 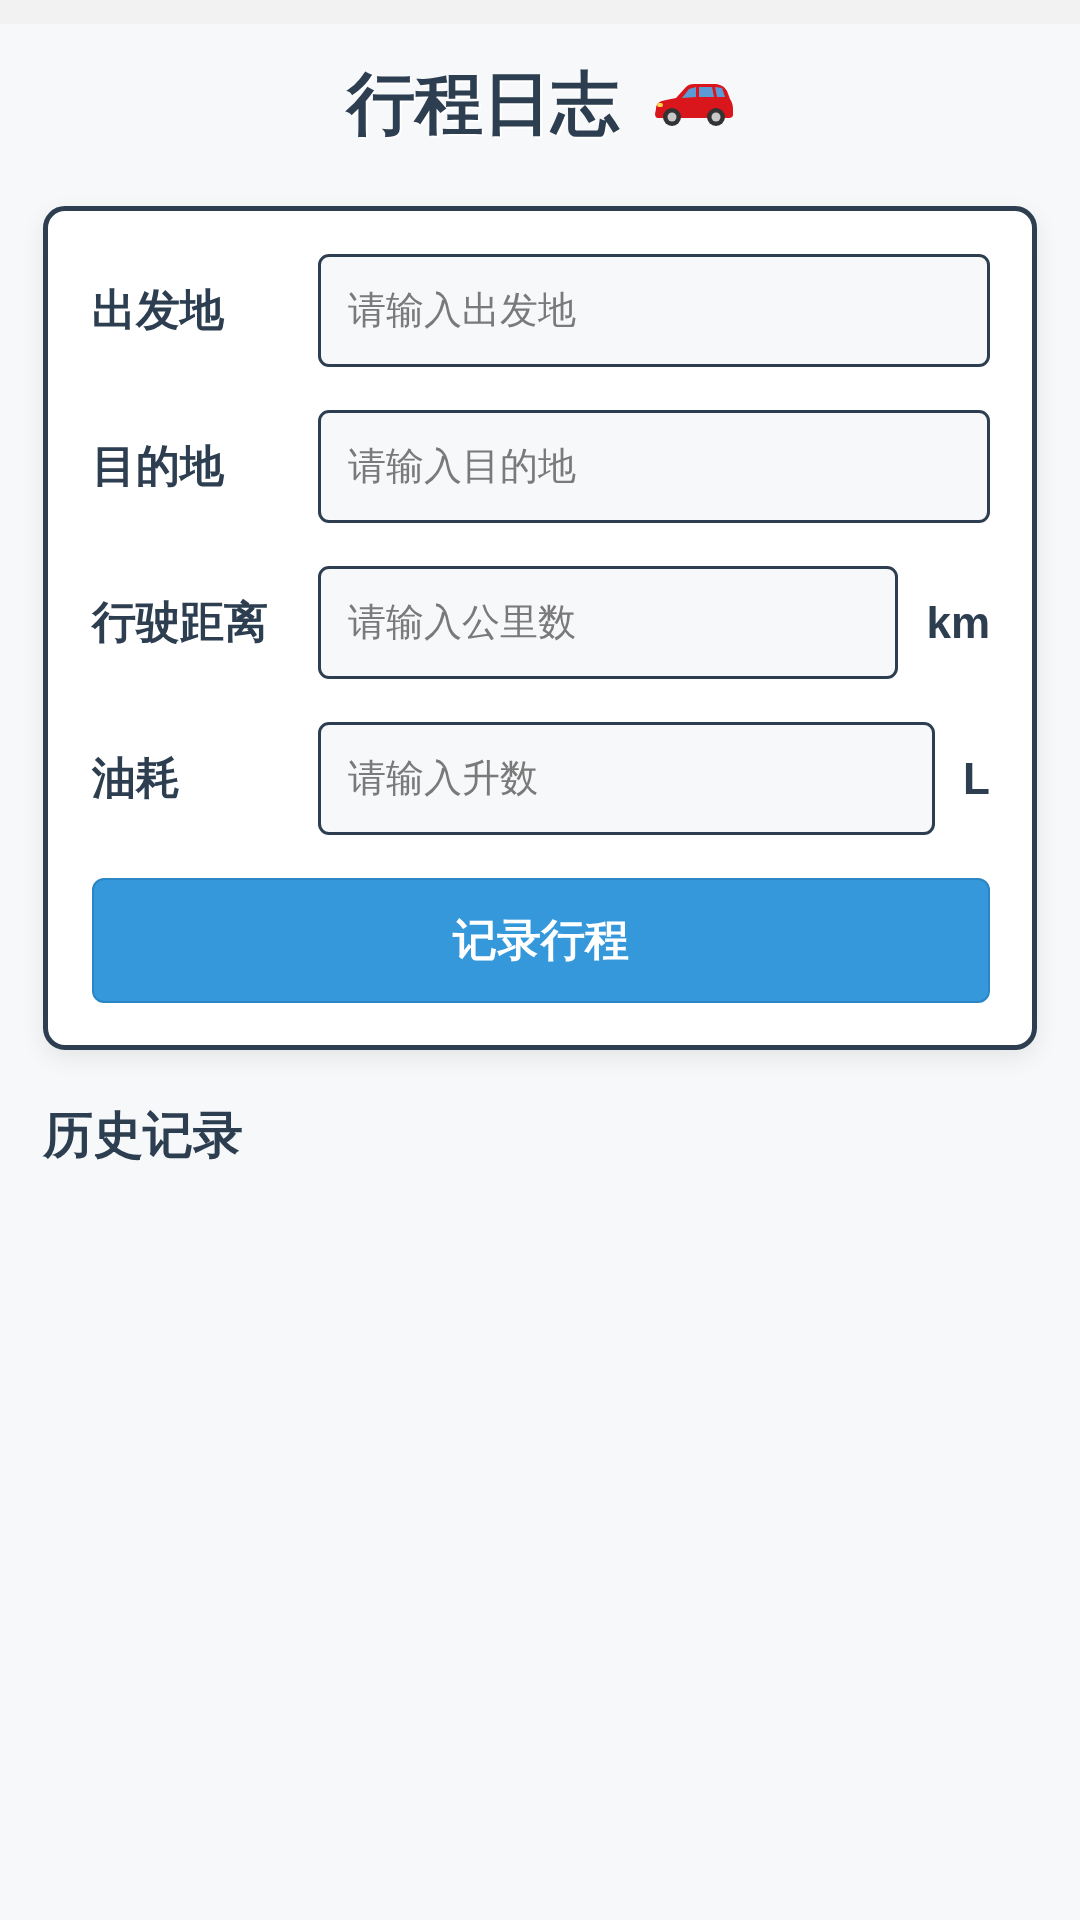 What do you see at coordinates (180, 622) in the screenshot?
I see `field-label: 行驶距离` at bounding box center [180, 622].